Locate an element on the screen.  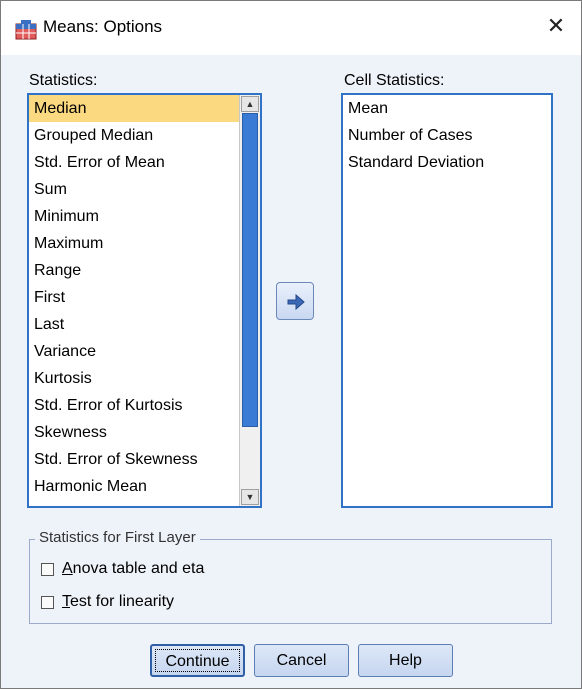
statistics-item: Variance is located at coordinates (134, 351).